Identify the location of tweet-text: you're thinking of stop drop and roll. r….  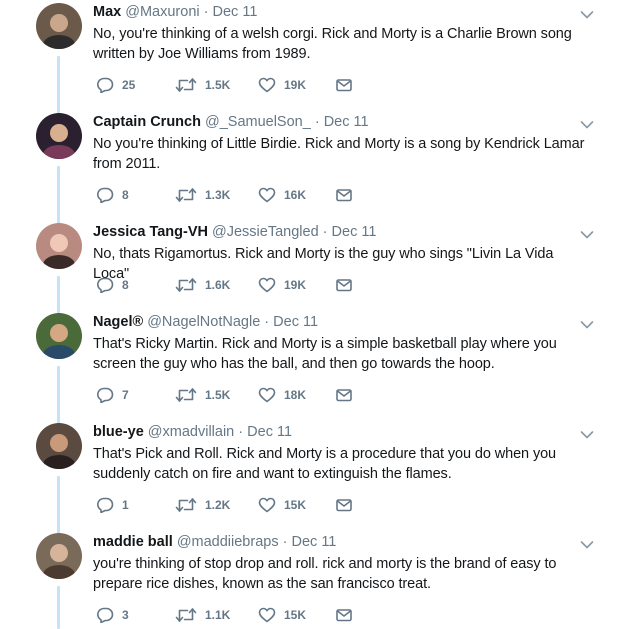
(325, 574).